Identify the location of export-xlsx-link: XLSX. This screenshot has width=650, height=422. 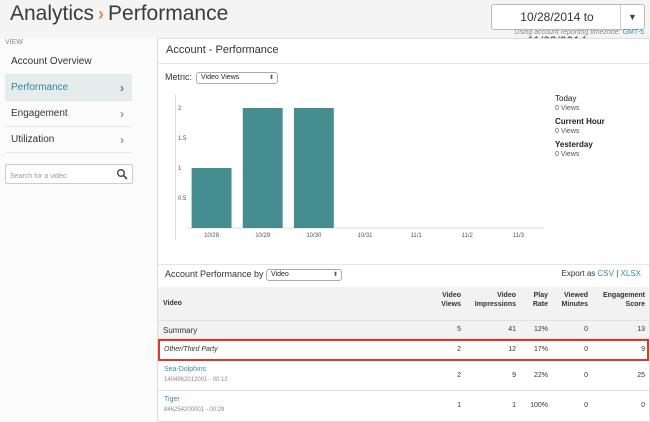
(631, 273).